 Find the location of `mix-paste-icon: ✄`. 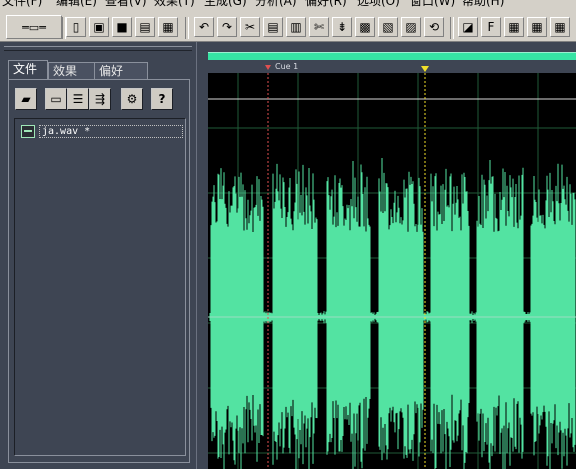

mix-paste-icon: ✄ is located at coordinates (319, 27).